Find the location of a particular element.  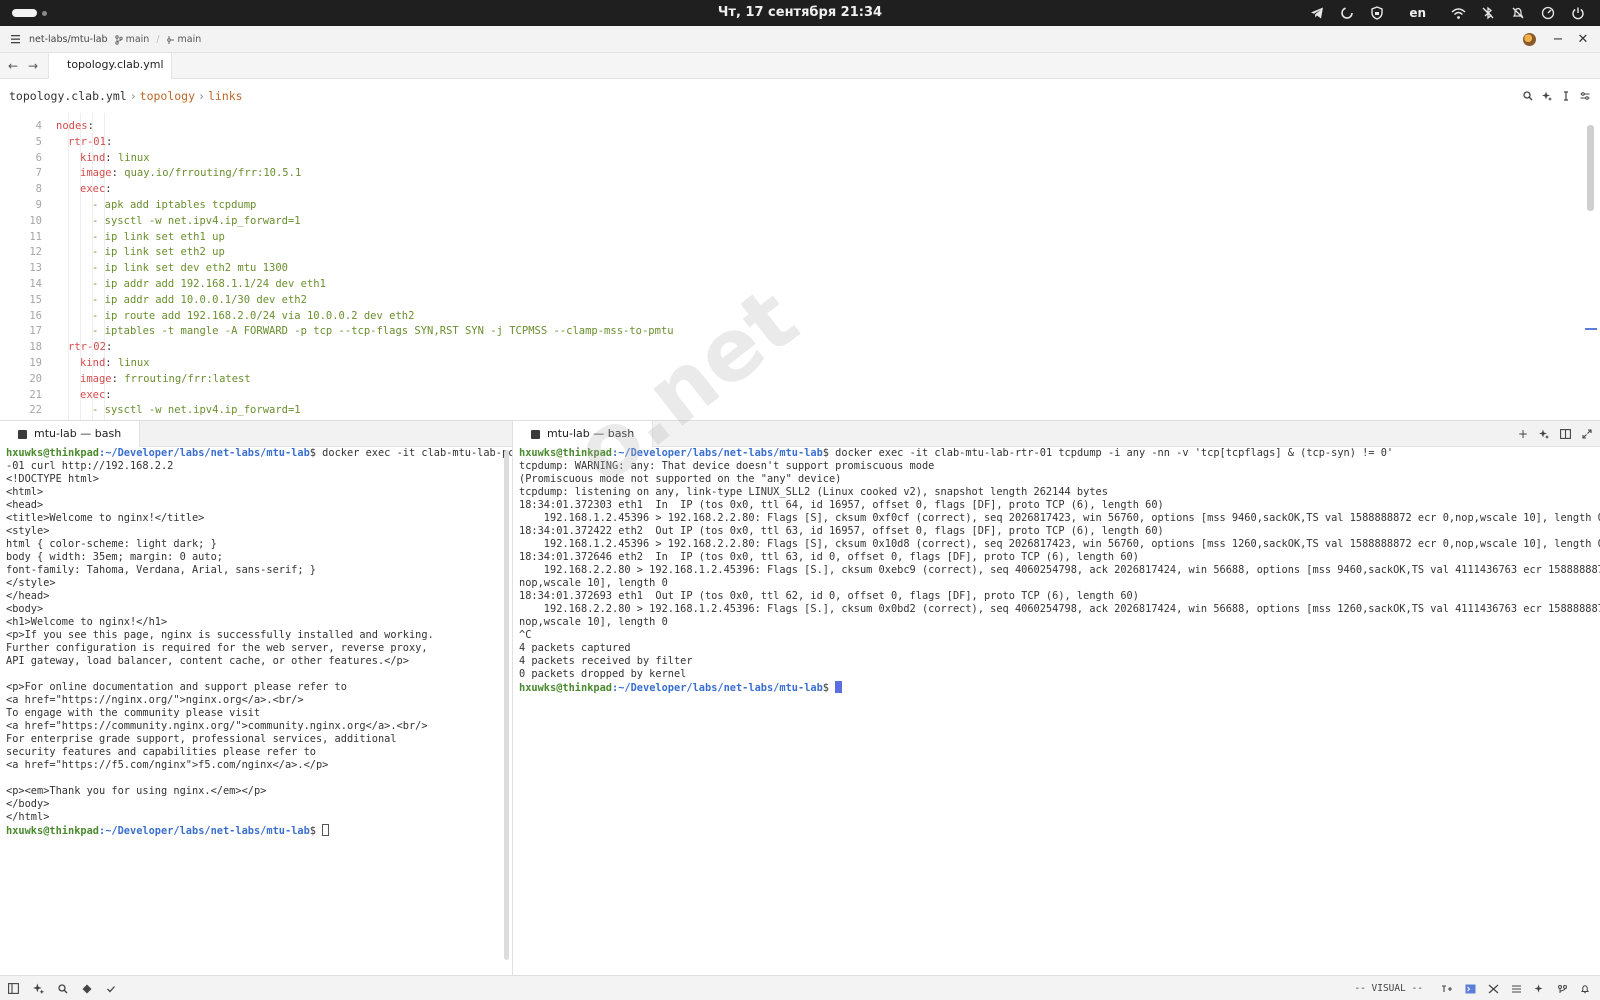

branch-selector-2: main is located at coordinates (183, 39).